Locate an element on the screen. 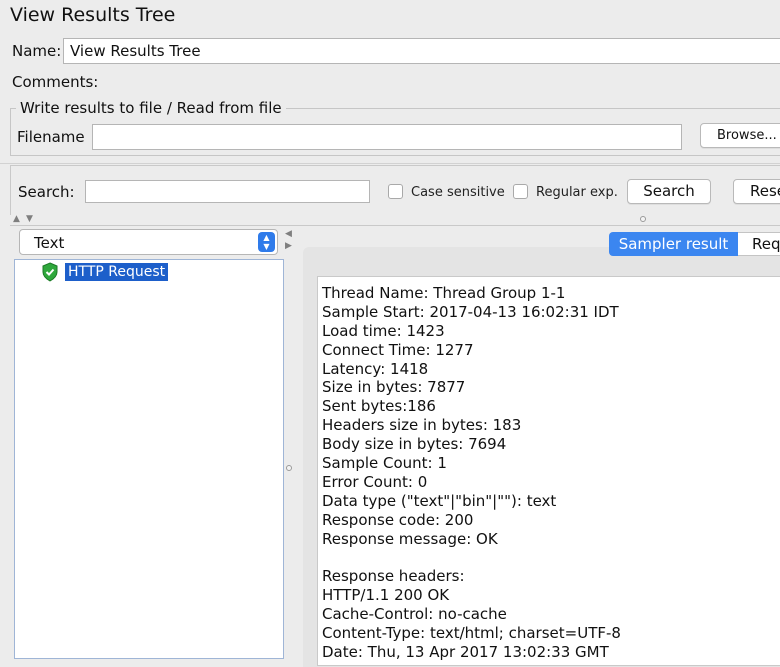  search-label: Search: is located at coordinates (46, 192).